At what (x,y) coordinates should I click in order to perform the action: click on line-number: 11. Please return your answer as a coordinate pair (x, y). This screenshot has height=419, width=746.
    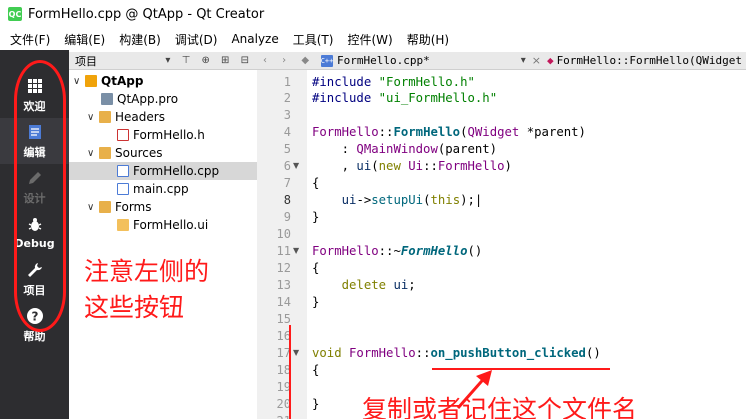
    Looking at the image, I should click on (283, 251).